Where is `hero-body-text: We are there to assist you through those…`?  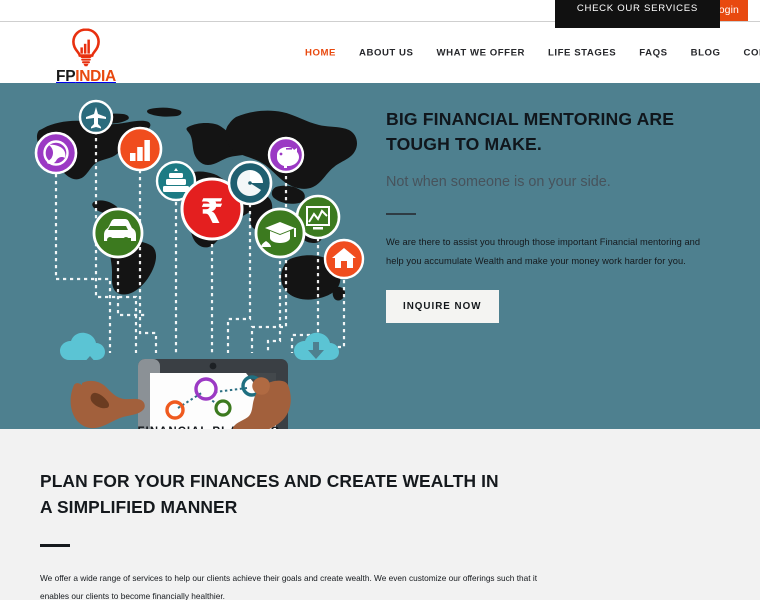 hero-body-text: We are there to assist you through those… is located at coordinates (543, 251).